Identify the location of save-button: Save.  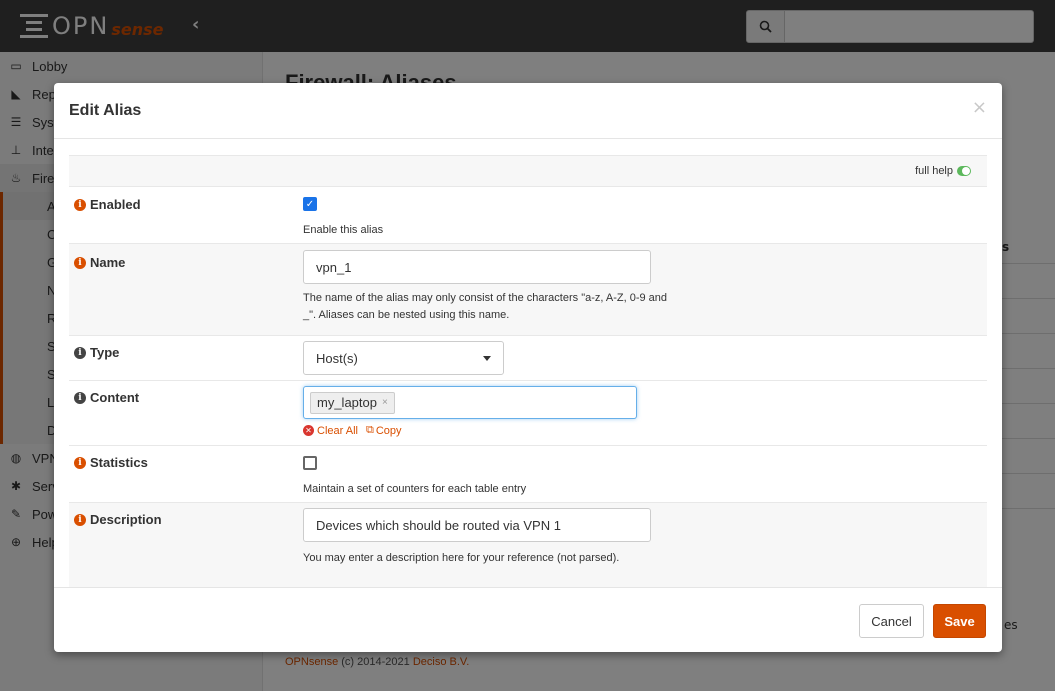
(959, 621).